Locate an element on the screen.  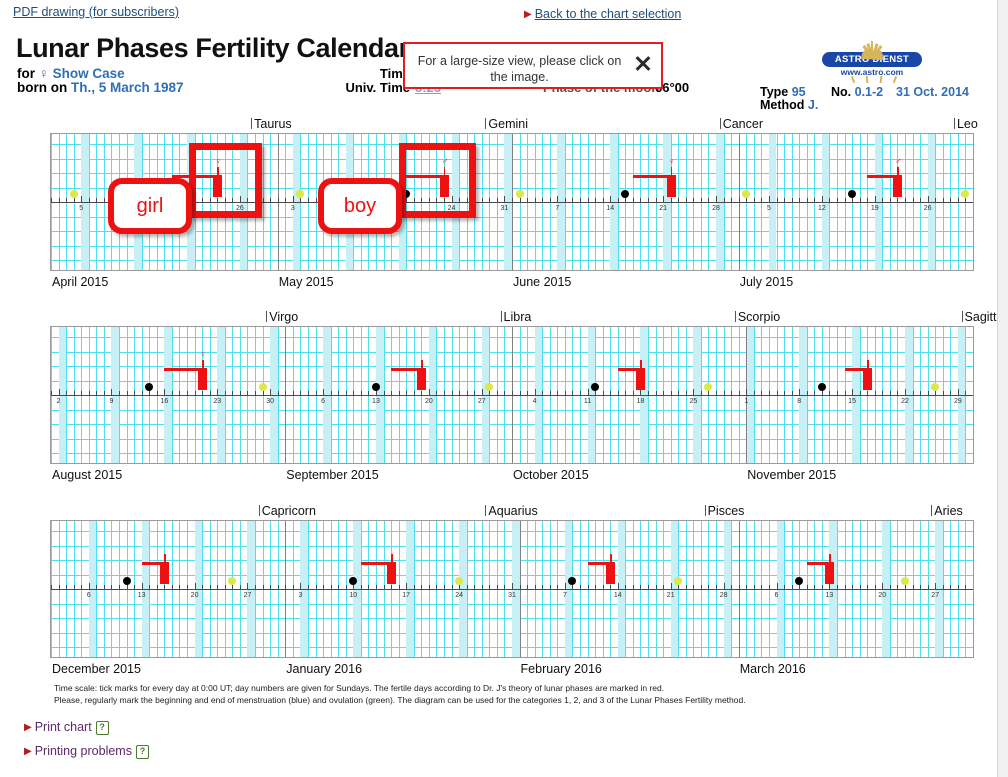
type-value: 95 is located at coordinates (798, 92).